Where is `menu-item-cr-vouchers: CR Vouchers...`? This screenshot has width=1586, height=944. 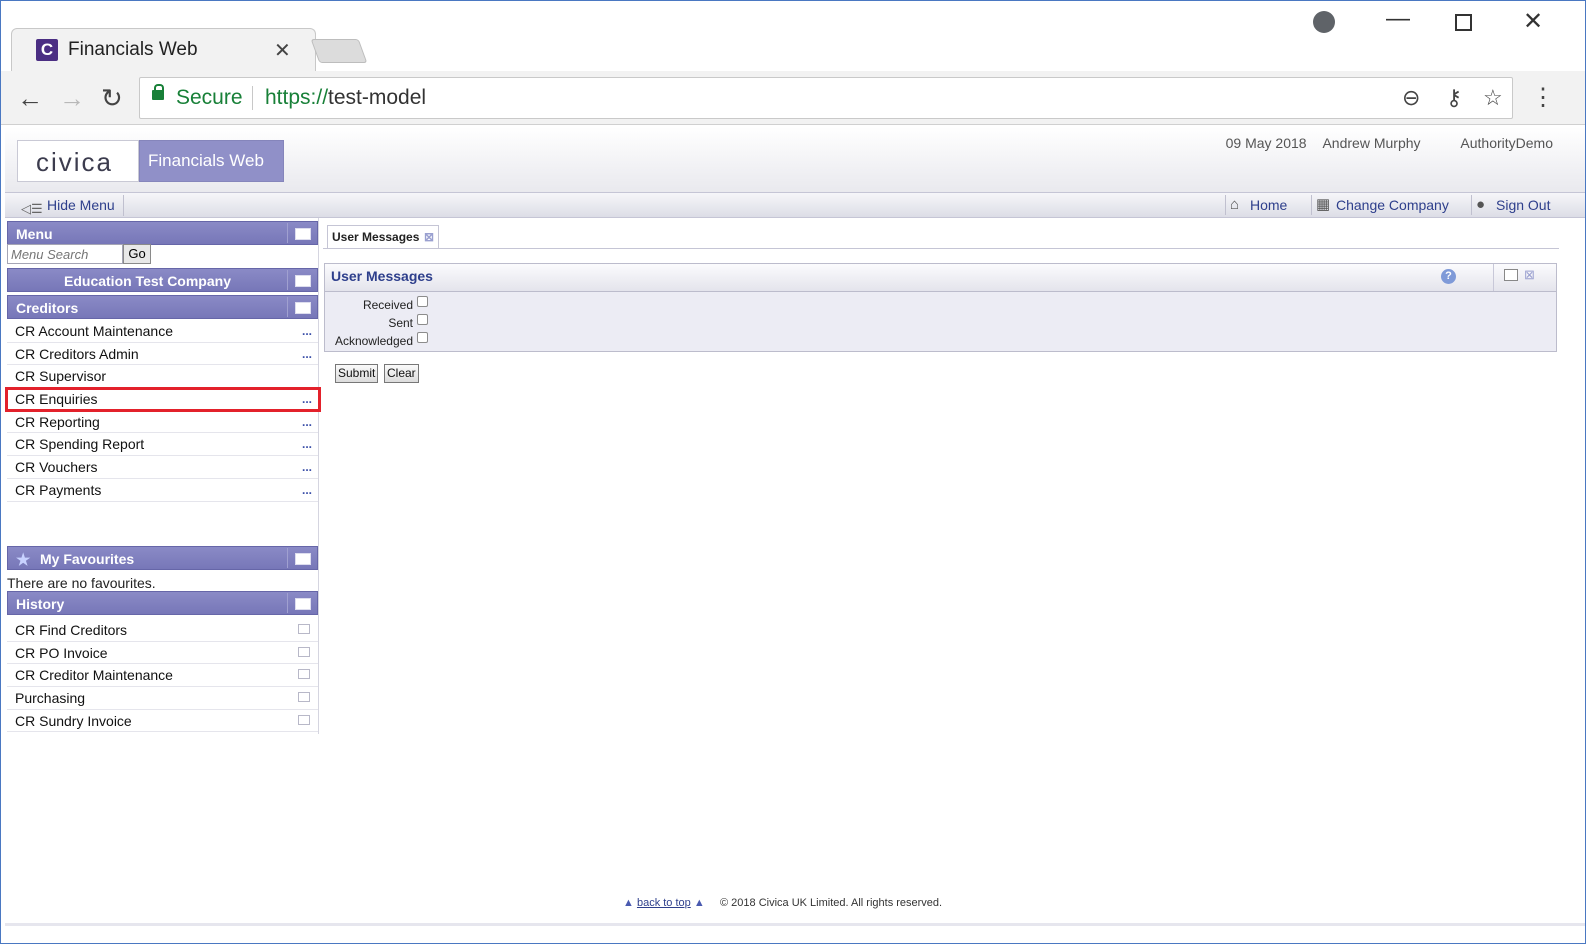 menu-item-cr-vouchers: CR Vouchers... is located at coordinates (162, 467).